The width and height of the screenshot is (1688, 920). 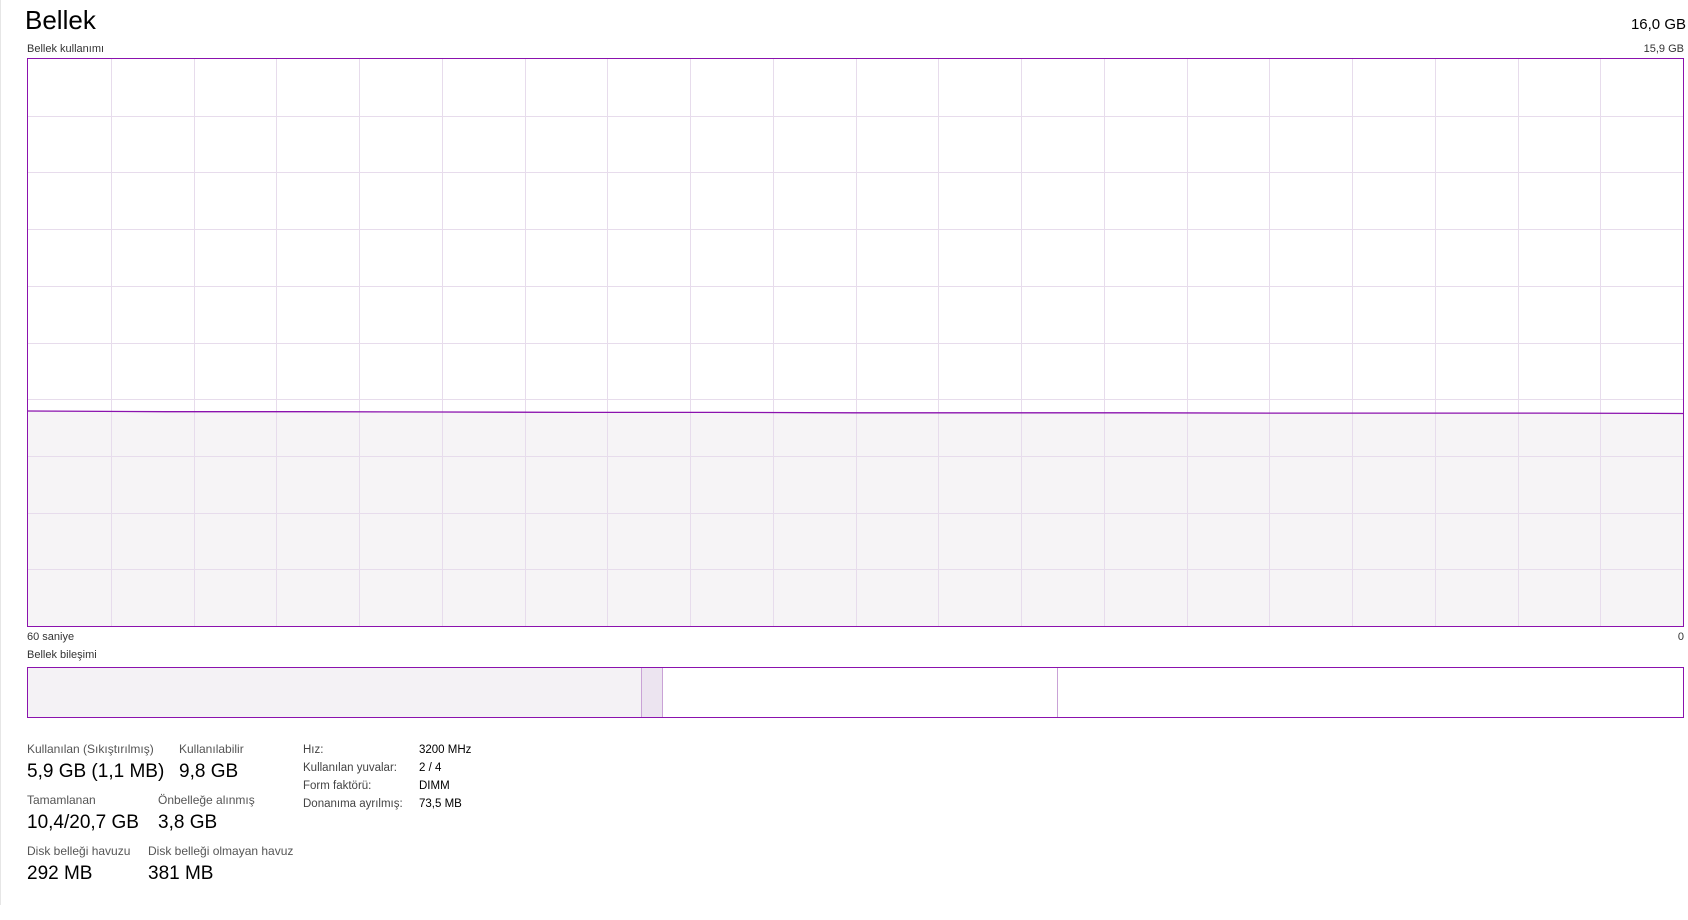 What do you see at coordinates (430, 768) in the screenshot?
I see `slots-value: 2 / 4` at bounding box center [430, 768].